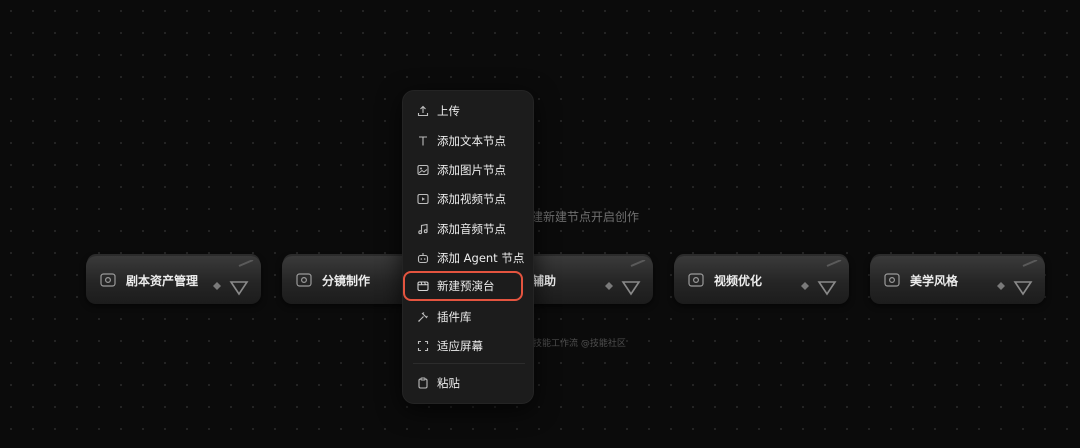 Image resolution: width=1080 pixels, height=448 pixels. Describe the element at coordinates (471, 229) in the screenshot. I see `menu-item-label: 添加音频节点` at that location.